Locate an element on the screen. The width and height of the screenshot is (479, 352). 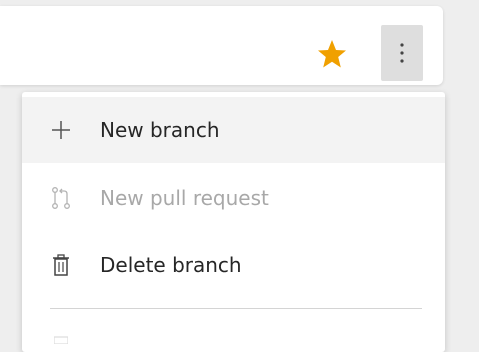
menu-divider is located at coordinates (236, 308).